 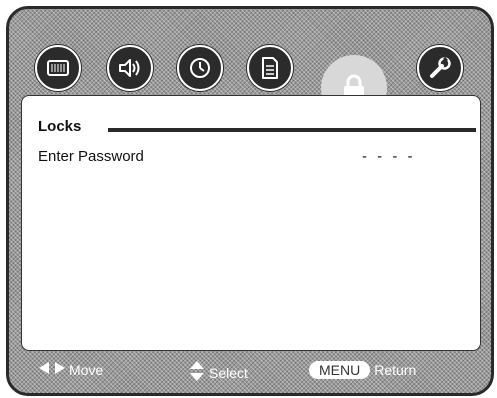 What do you see at coordinates (228, 372) in the screenshot?
I see `select-label: Select` at bounding box center [228, 372].